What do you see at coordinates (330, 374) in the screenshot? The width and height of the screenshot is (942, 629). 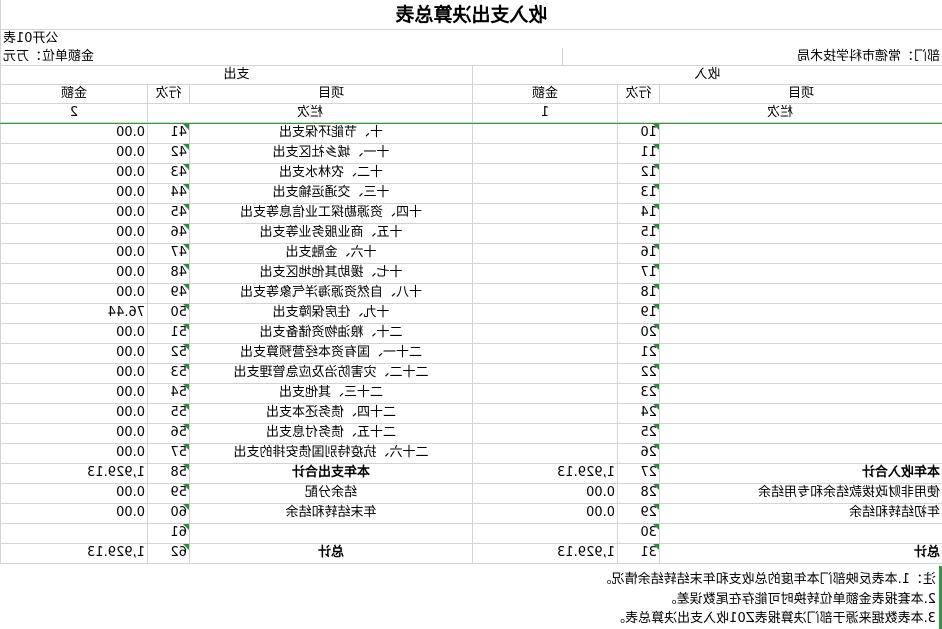 I see `expense-item-cell: 二十二、灾害防治及应急管理支出` at bounding box center [330, 374].